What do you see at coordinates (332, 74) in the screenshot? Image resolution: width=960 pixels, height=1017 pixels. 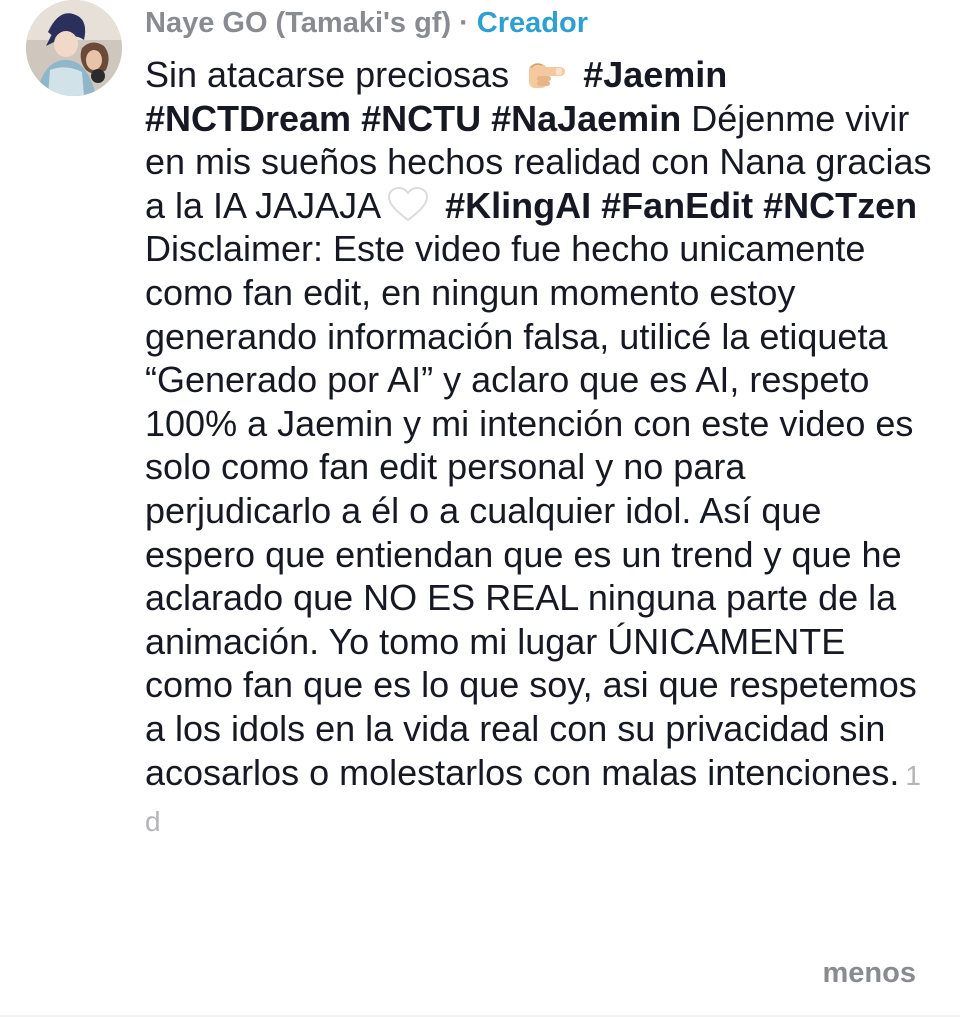 I see `comment-text-segment: Sin atacarse preciosas` at bounding box center [332, 74].